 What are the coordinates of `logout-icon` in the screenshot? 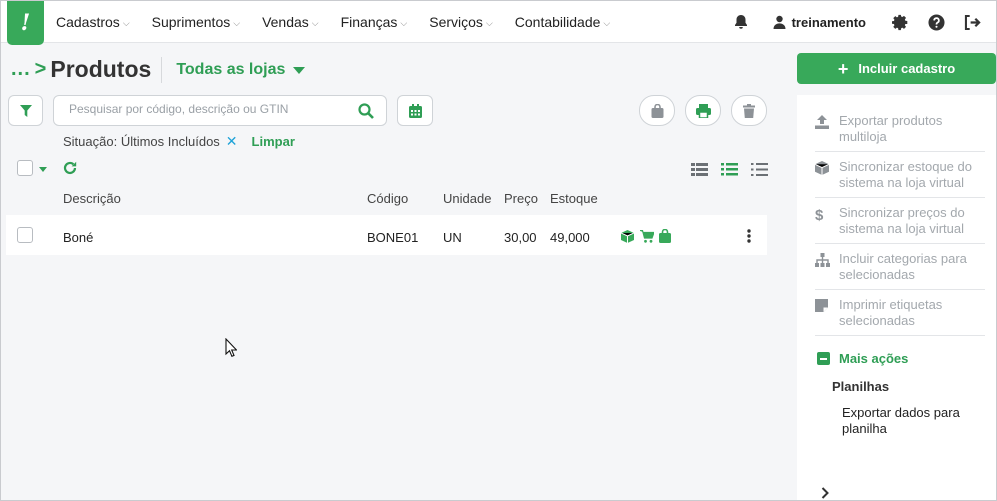 It's located at (972, 22).